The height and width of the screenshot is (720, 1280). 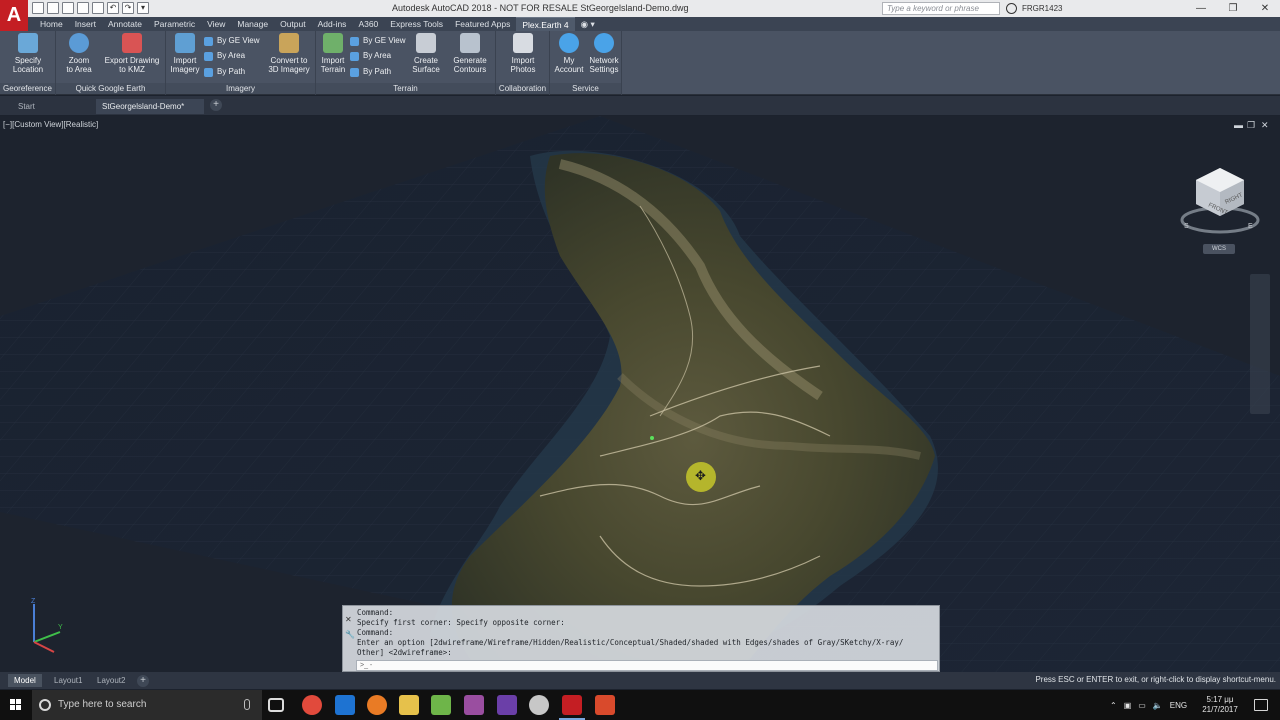 I want to click on print-icon, so click(x=98, y=8).